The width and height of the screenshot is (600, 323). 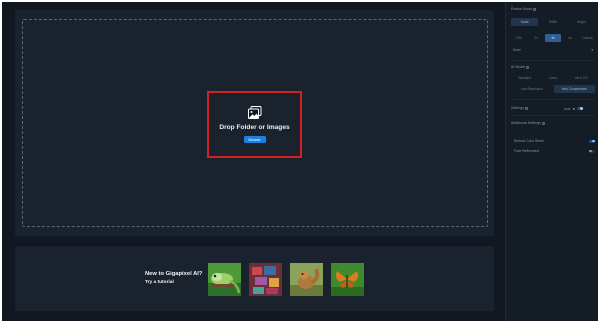 I want to click on additional-settings-label: Additional Settings, so click(x=528, y=123).